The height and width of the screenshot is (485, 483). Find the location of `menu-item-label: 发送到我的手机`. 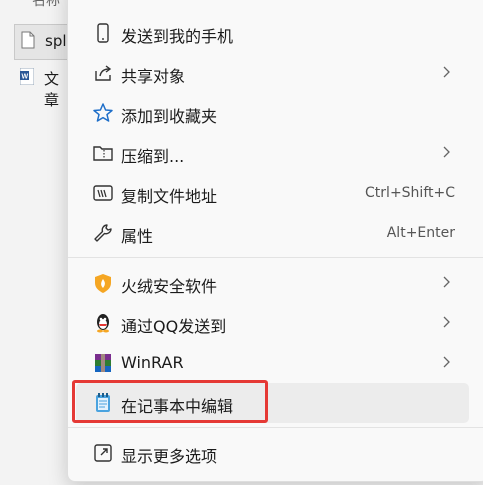

menu-item-label: 发送到我的手机 is located at coordinates (177, 36).